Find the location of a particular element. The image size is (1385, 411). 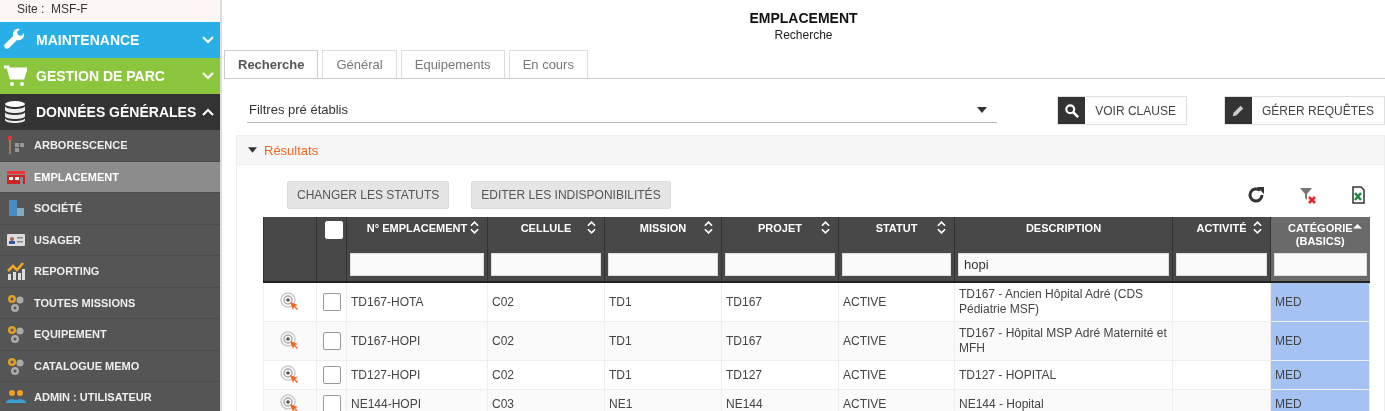

section-label: DONNÉES GÉNÉRALES is located at coordinates (117, 112).